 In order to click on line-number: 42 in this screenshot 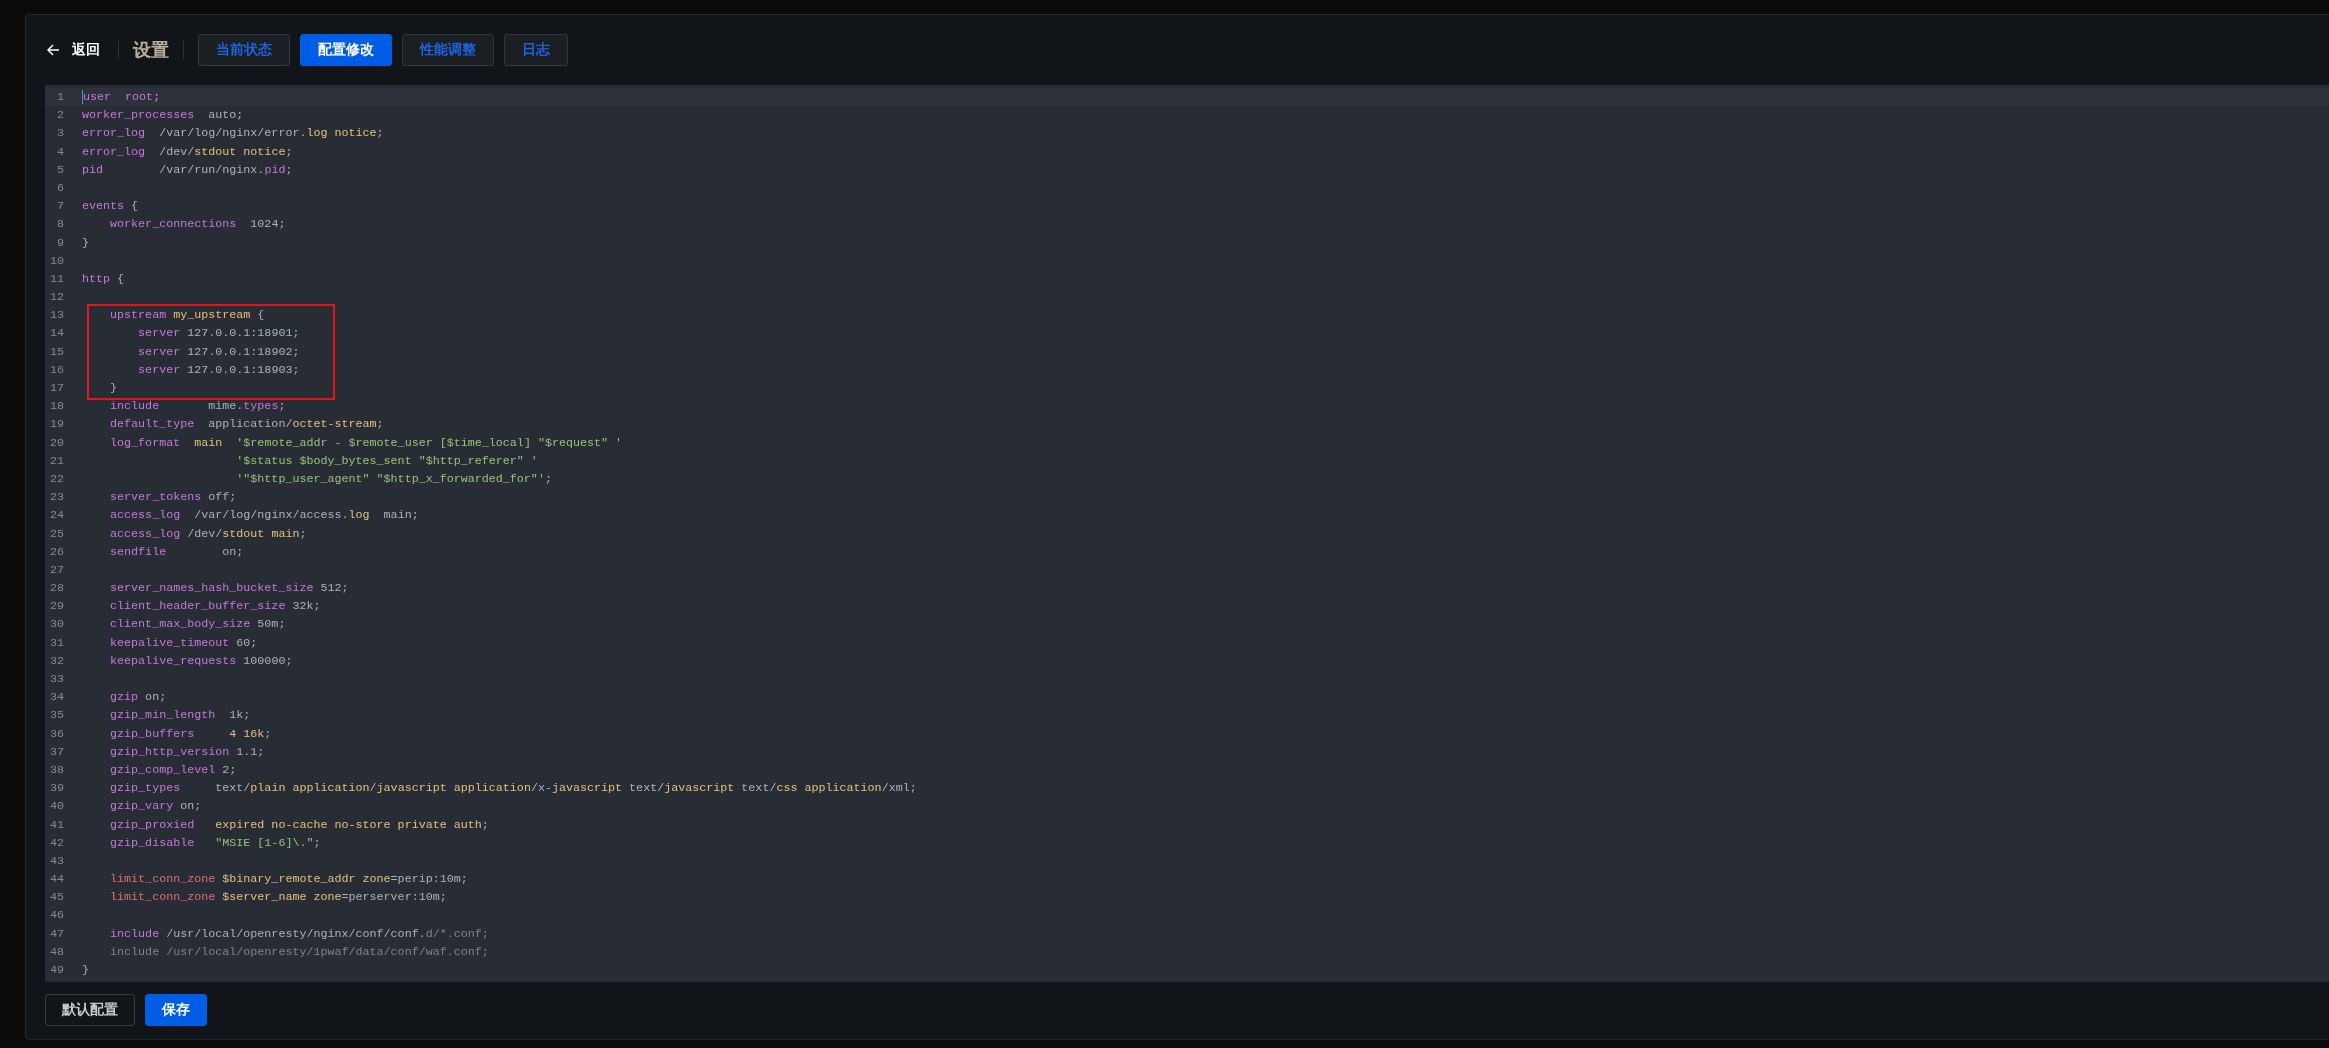, I will do `click(56, 843)`.